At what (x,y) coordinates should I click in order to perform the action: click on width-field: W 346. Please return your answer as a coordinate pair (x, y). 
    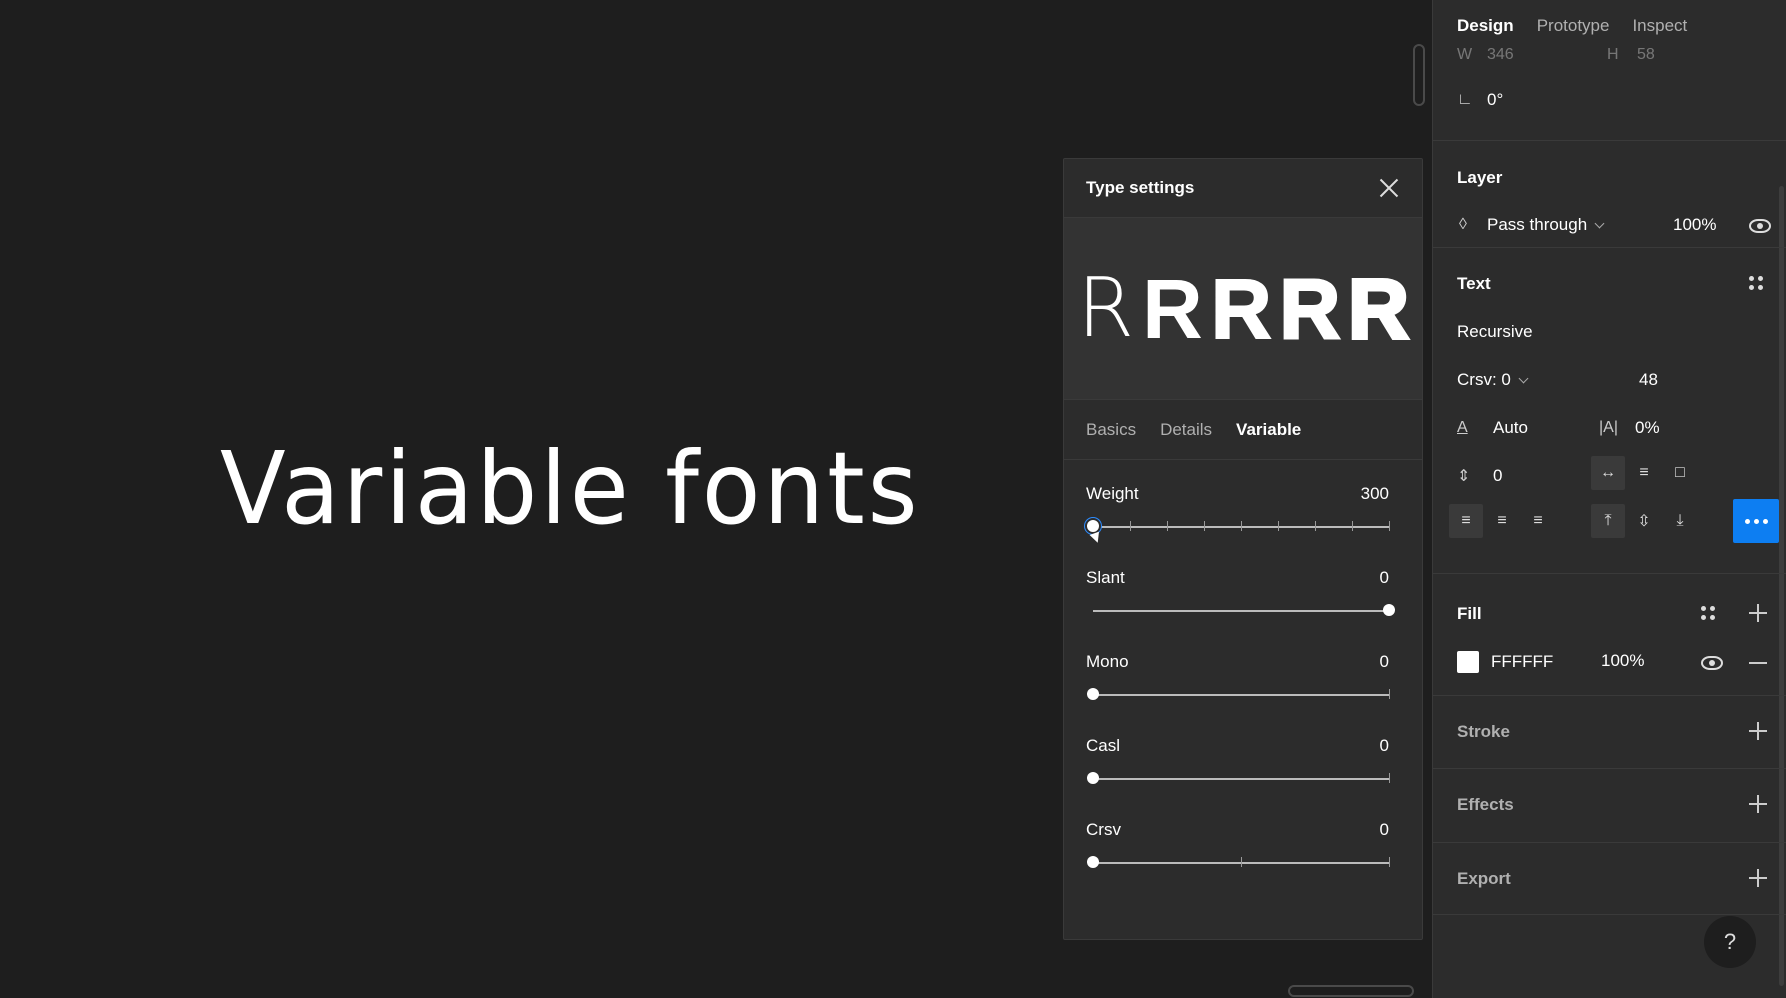
    Looking at the image, I should click on (1485, 55).